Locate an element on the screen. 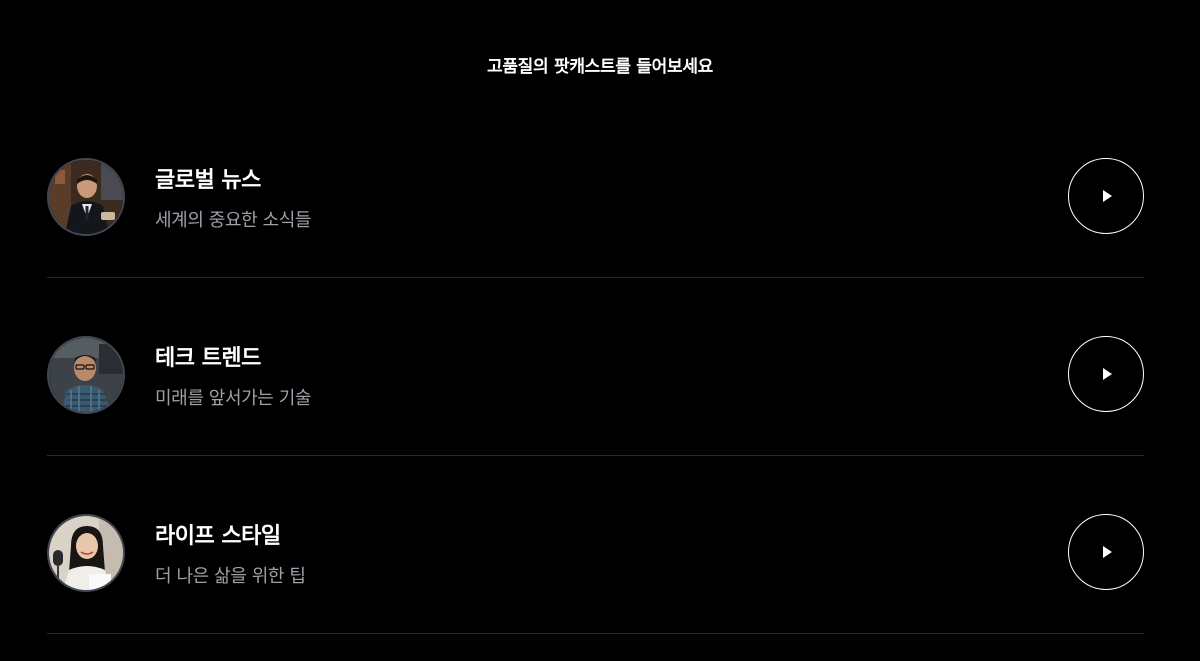 Image resolution: width=1200 pixels, height=661 pixels. podcast-title: 글로벌 뉴스 is located at coordinates (208, 180).